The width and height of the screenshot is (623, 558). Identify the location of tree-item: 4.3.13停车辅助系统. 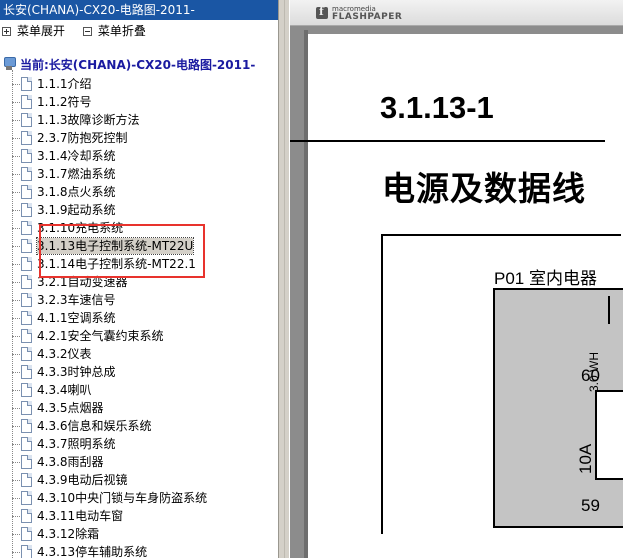
(139, 550).